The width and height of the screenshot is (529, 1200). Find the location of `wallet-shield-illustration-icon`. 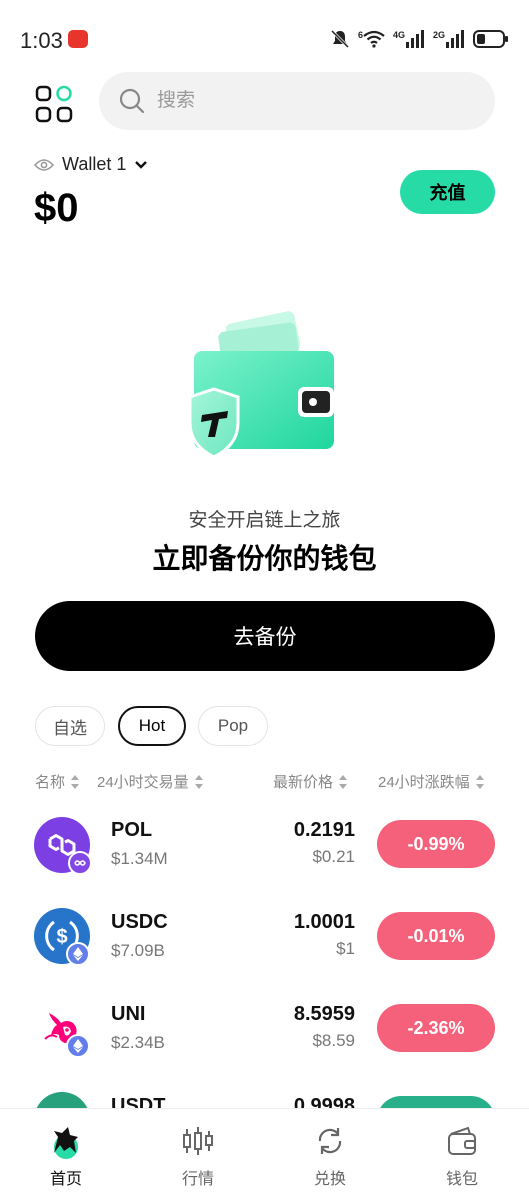

wallet-shield-illustration-icon is located at coordinates (261, 385).